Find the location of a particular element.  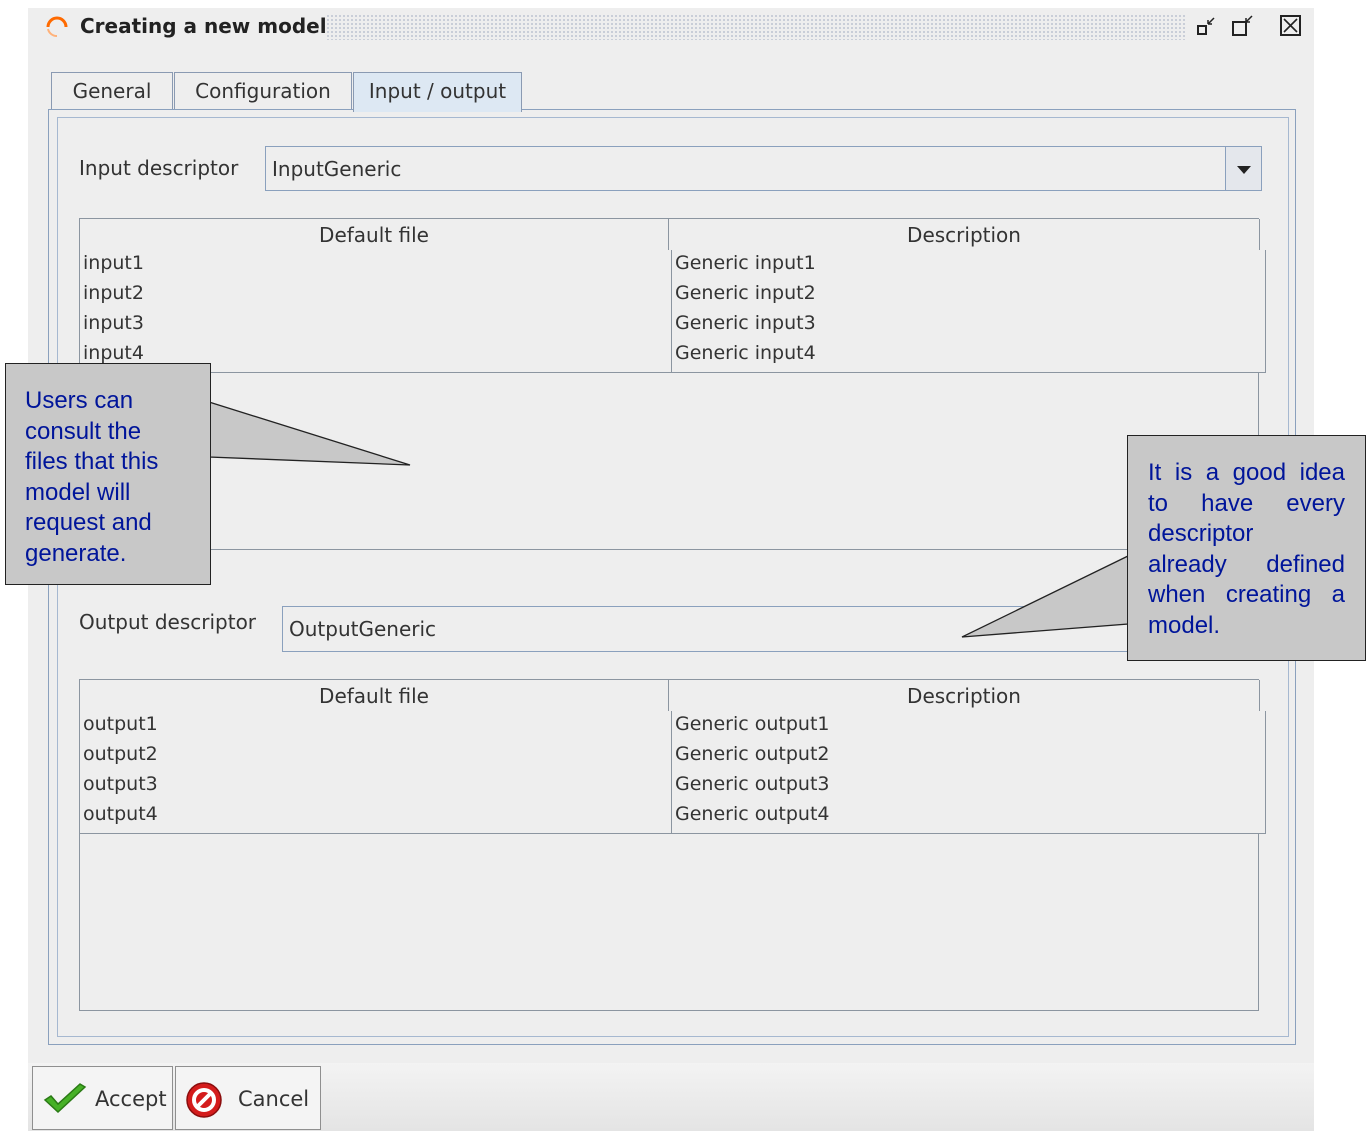

tab-general: General is located at coordinates (112, 91).